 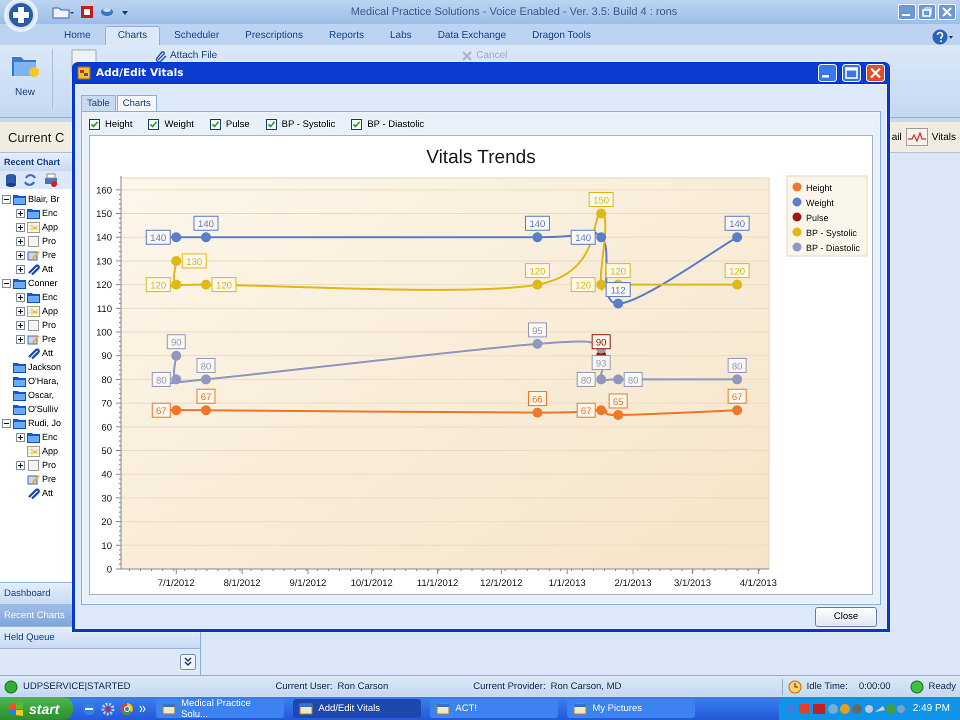 I want to click on tab: Charts, so click(x=136, y=103).